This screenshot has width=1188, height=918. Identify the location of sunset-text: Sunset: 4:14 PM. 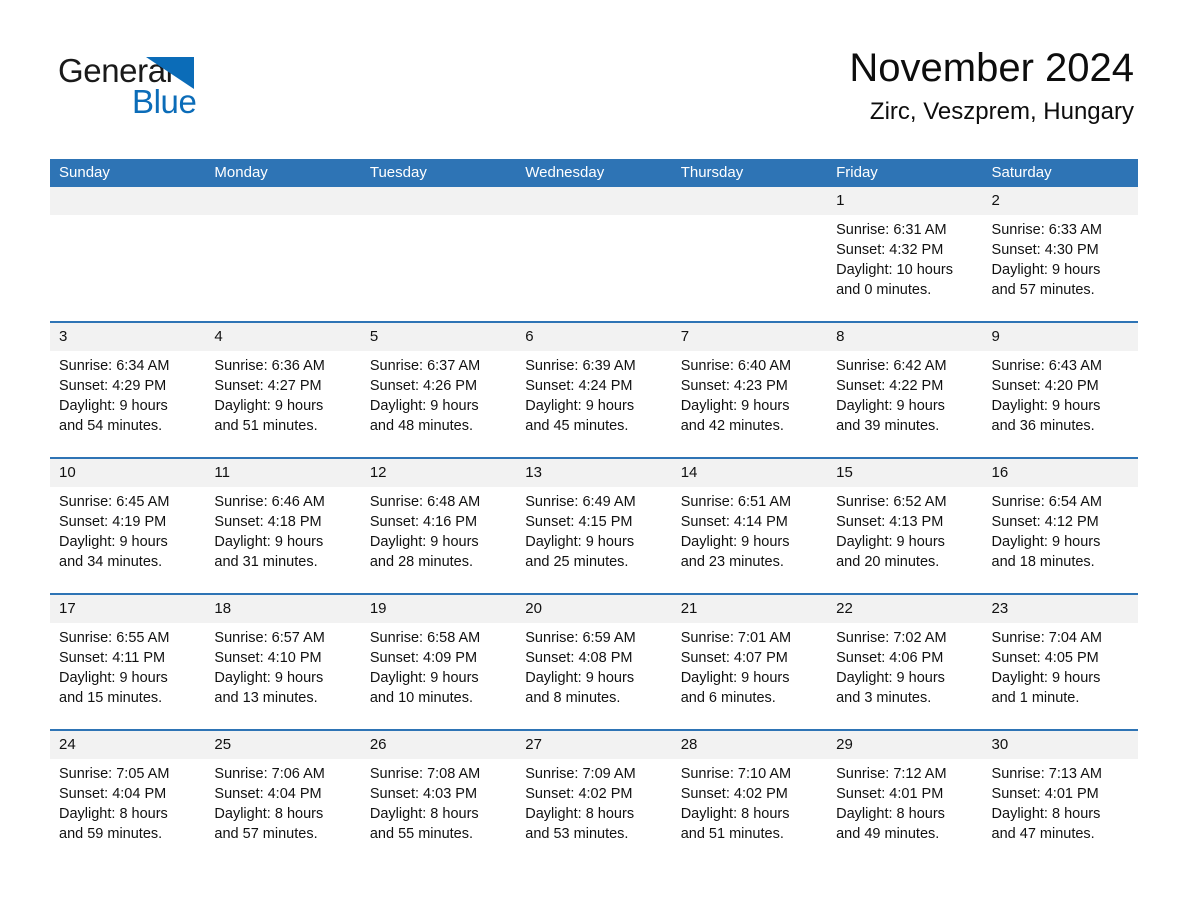
(734, 522).